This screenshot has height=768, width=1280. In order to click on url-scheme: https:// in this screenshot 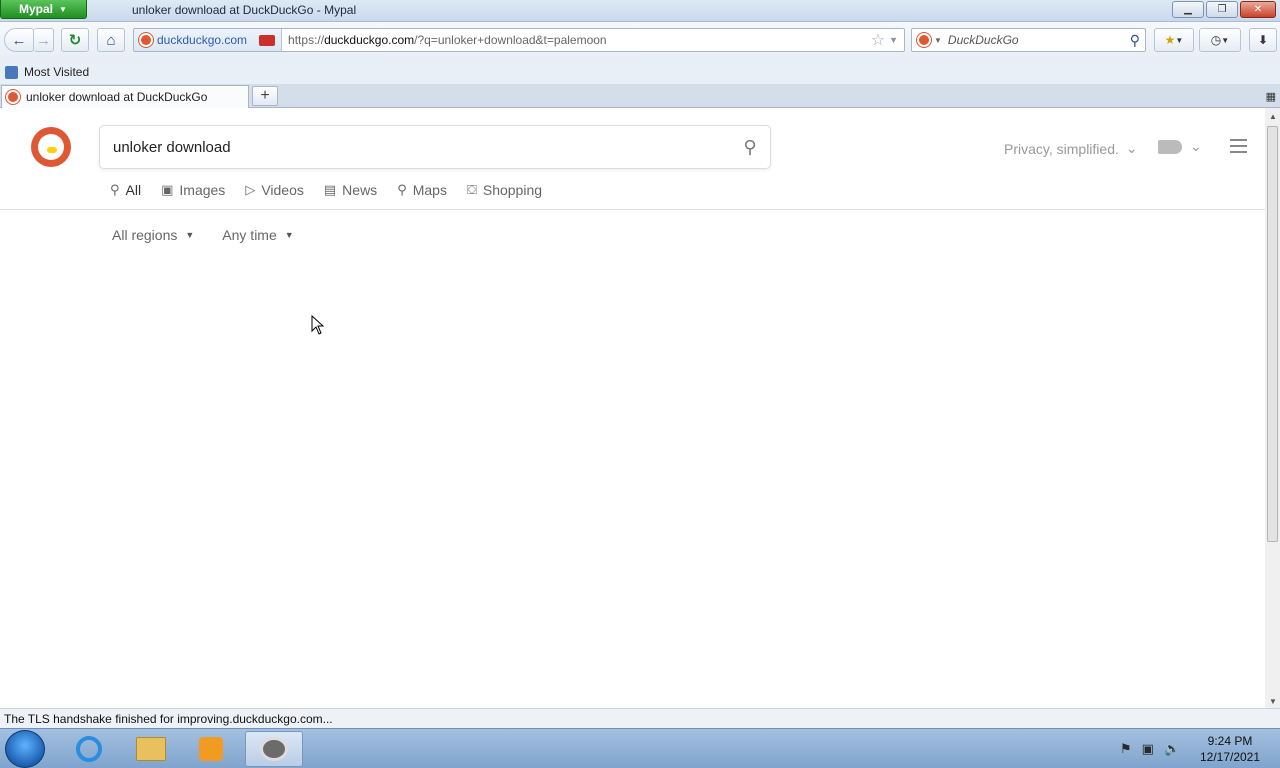, I will do `click(306, 40)`.